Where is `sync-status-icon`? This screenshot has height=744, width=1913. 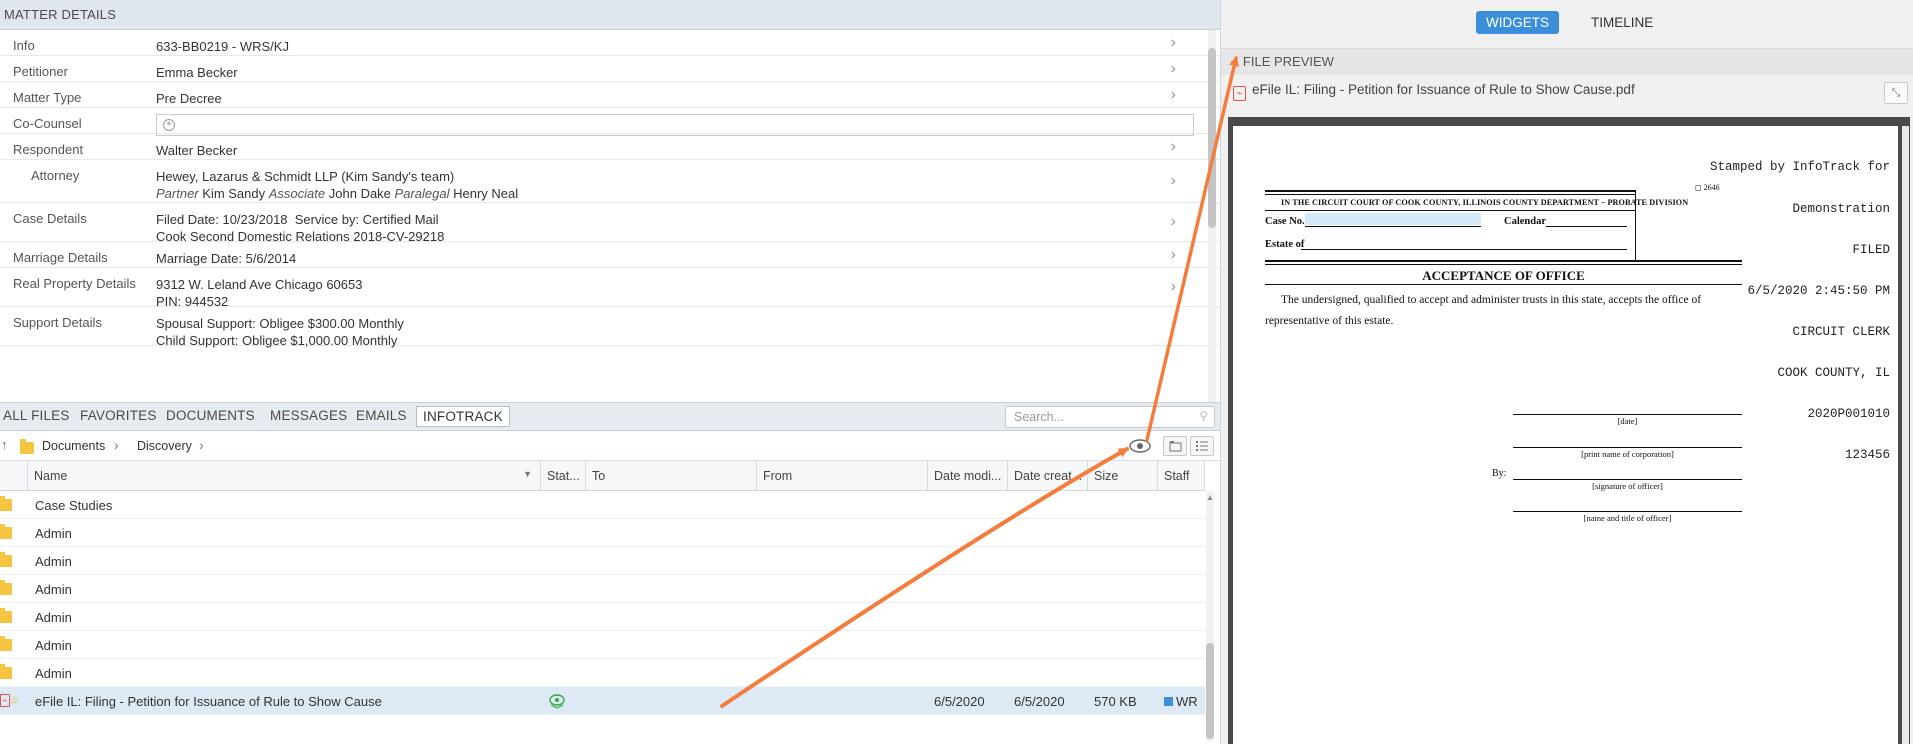
sync-status-icon is located at coordinates (557, 702).